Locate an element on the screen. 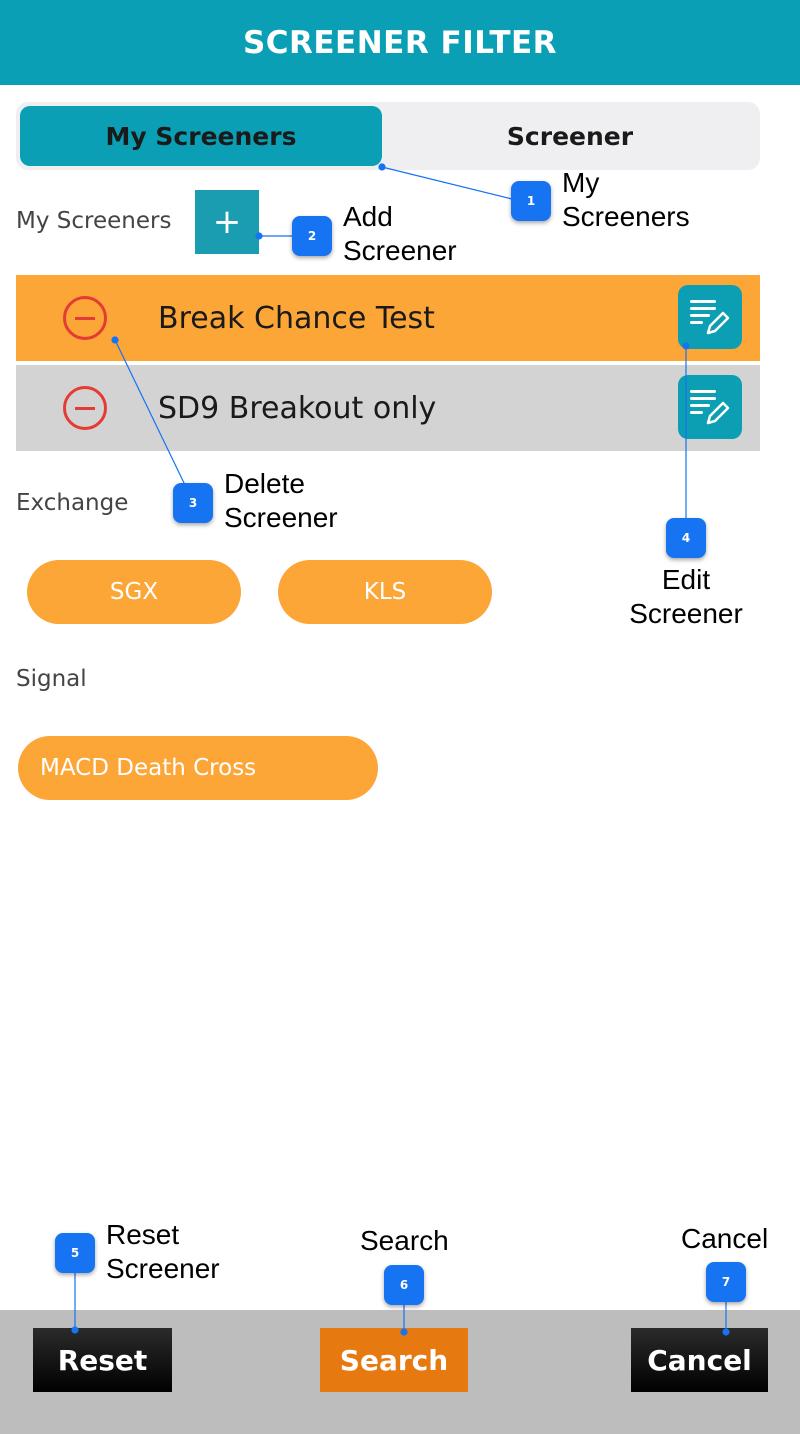 Image resolution: width=800 pixels, height=1434 pixels. annotation-label: Edit Screener is located at coordinates (686, 596).